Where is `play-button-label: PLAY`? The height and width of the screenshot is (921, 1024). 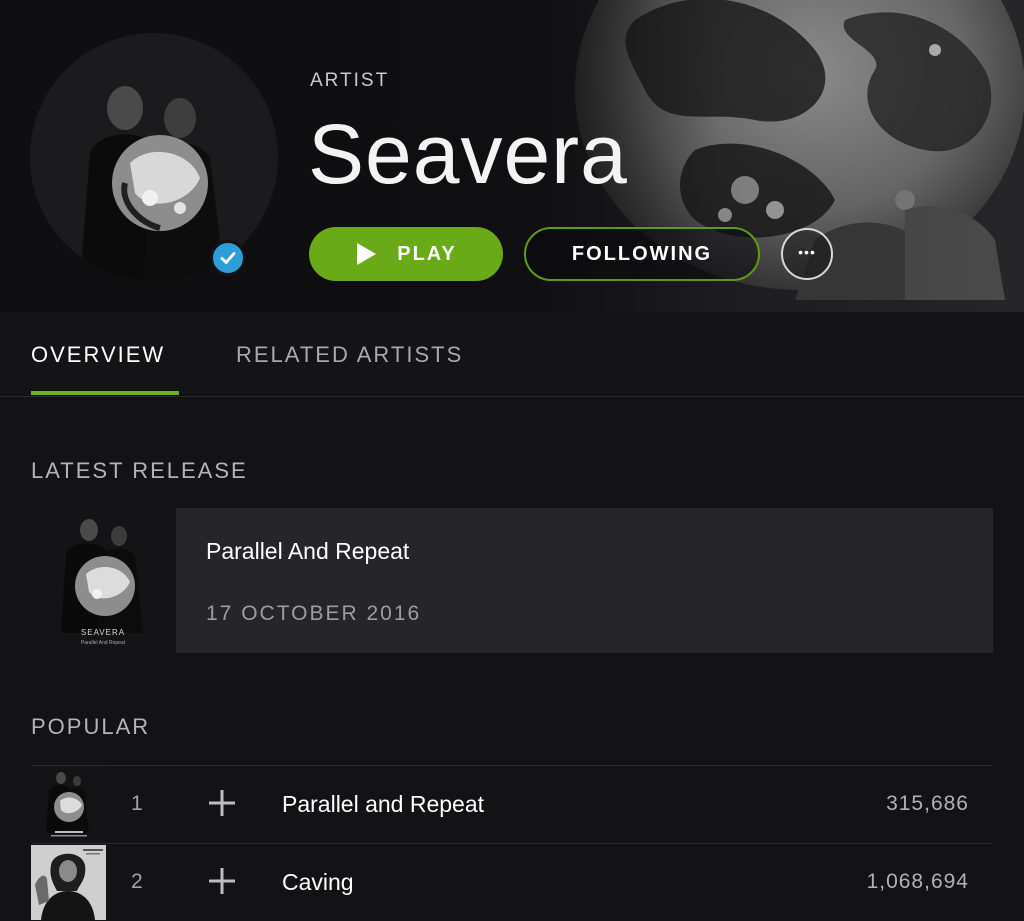
play-button-label: PLAY is located at coordinates (427, 253).